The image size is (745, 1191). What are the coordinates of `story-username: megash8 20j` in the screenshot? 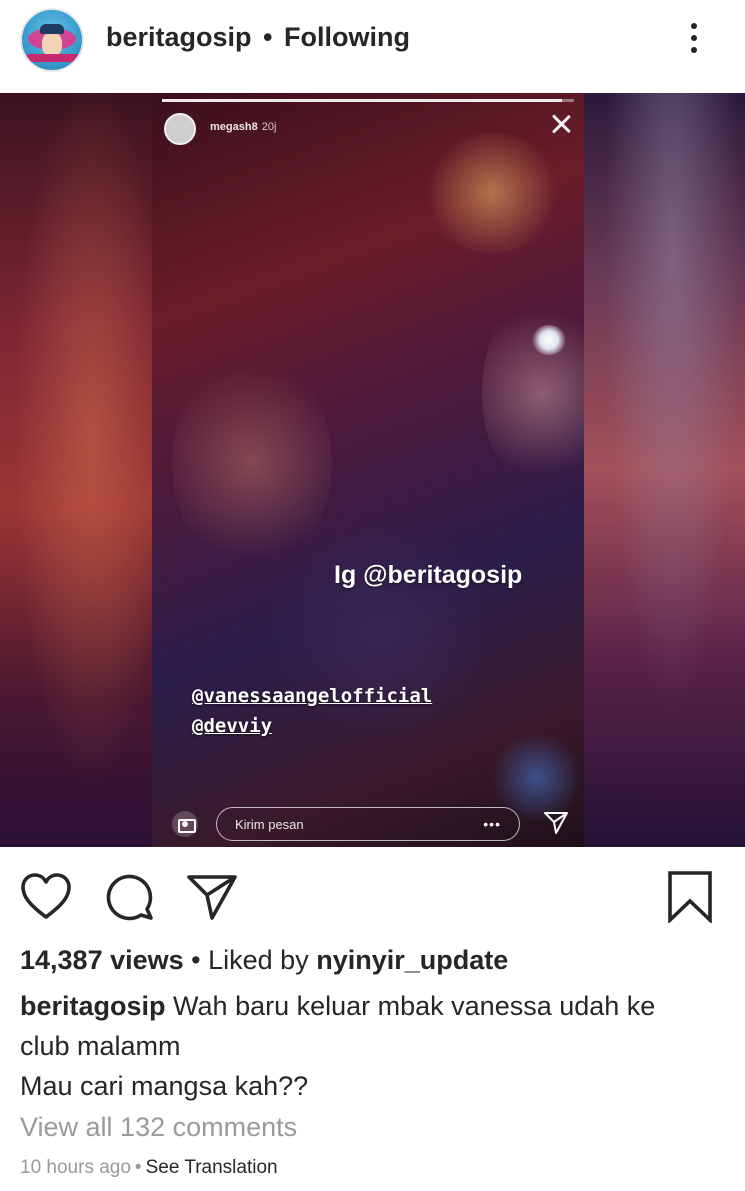 It's located at (243, 127).